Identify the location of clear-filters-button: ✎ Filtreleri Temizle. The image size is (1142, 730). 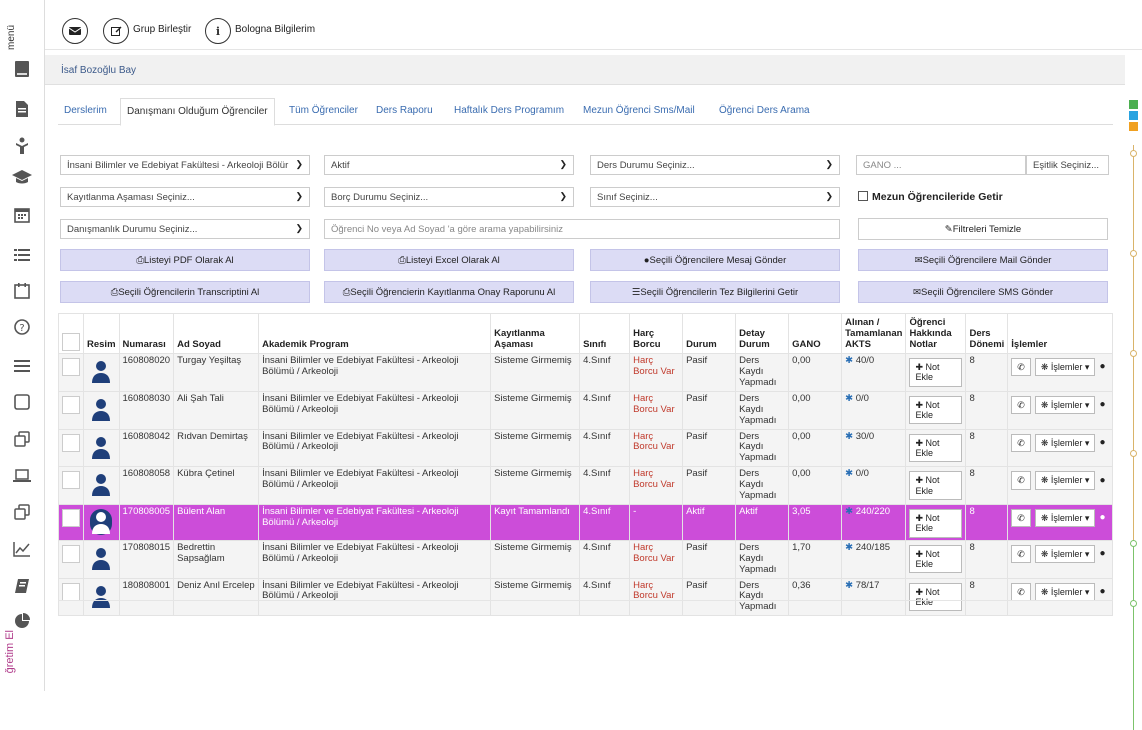
(983, 229).